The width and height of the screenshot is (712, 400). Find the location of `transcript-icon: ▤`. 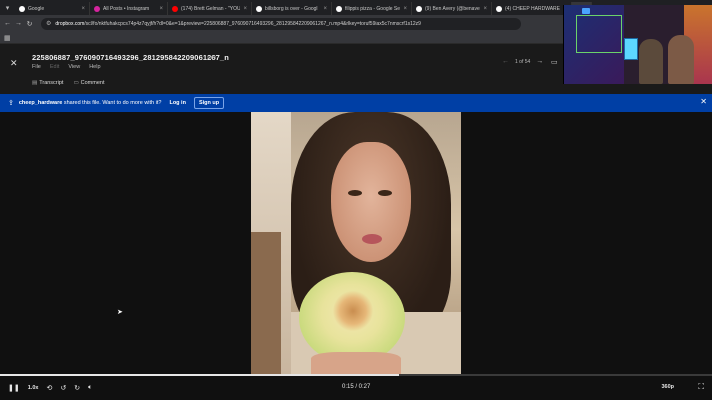

transcript-icon: ▤ is located at coordinates (35, 83).